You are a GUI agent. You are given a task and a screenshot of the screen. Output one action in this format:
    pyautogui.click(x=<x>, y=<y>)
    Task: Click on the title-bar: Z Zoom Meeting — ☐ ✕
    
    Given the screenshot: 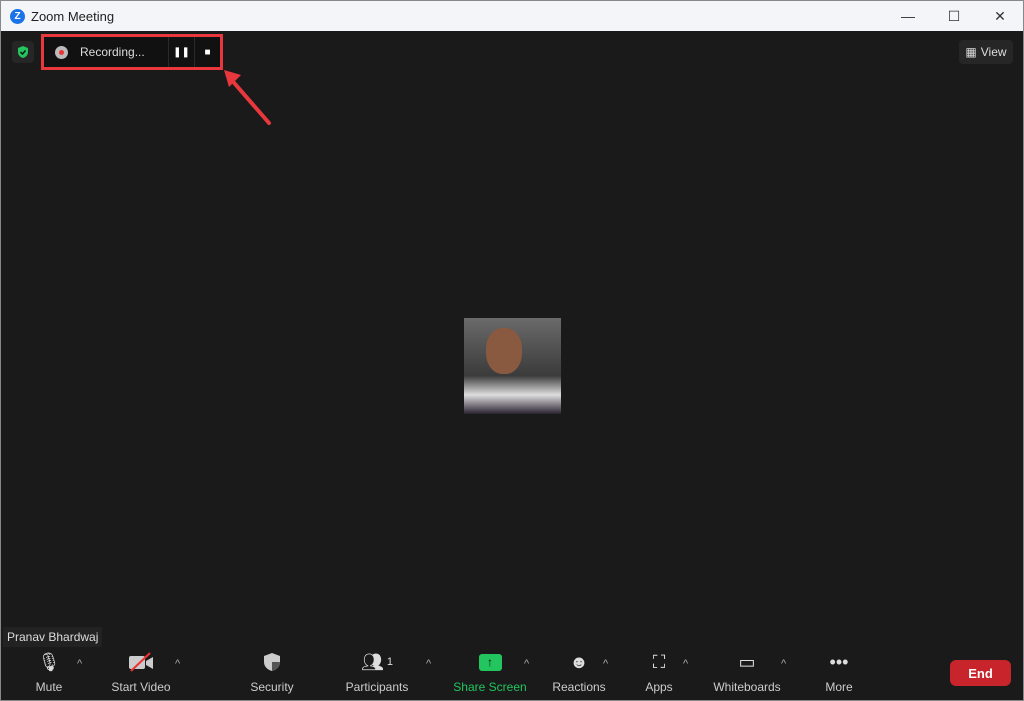 What is the action you would take?
    pyautogui.click(x=512, y=16)
    